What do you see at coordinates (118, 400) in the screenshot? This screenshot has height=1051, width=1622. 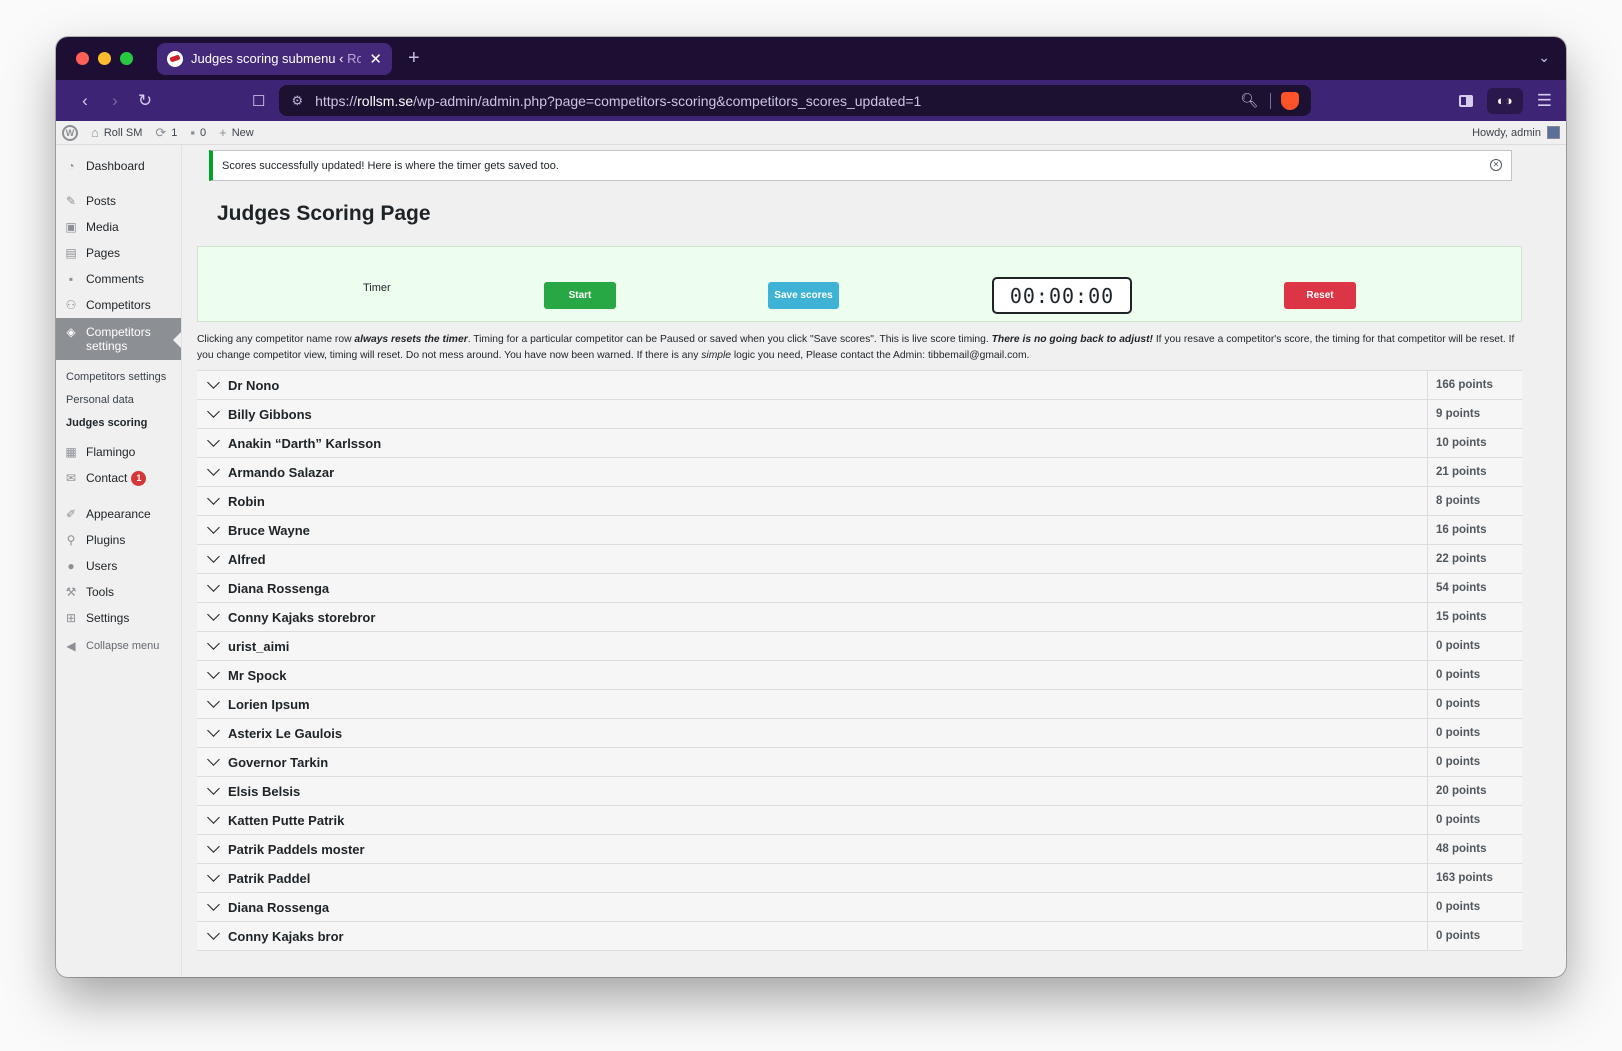 I see `submenu-item-personal-data: Personal data` at bounding box center [118, 400].